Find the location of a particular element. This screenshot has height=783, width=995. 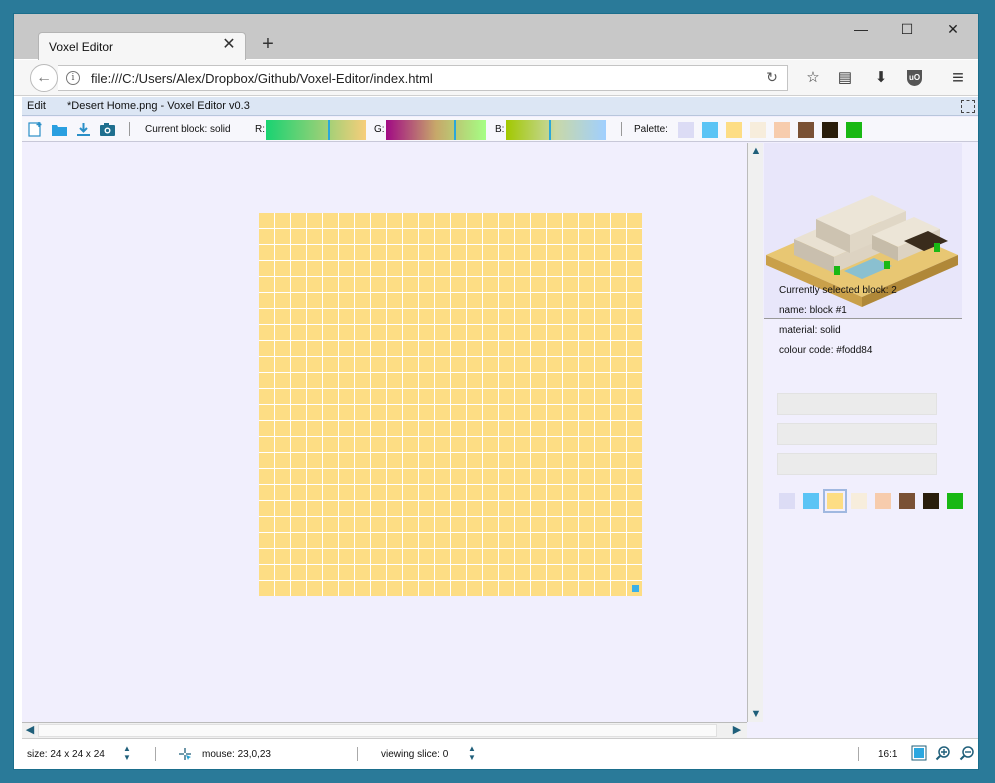

browser-tab: Voxel Editor ✕ is located at coordinates (142, 46).